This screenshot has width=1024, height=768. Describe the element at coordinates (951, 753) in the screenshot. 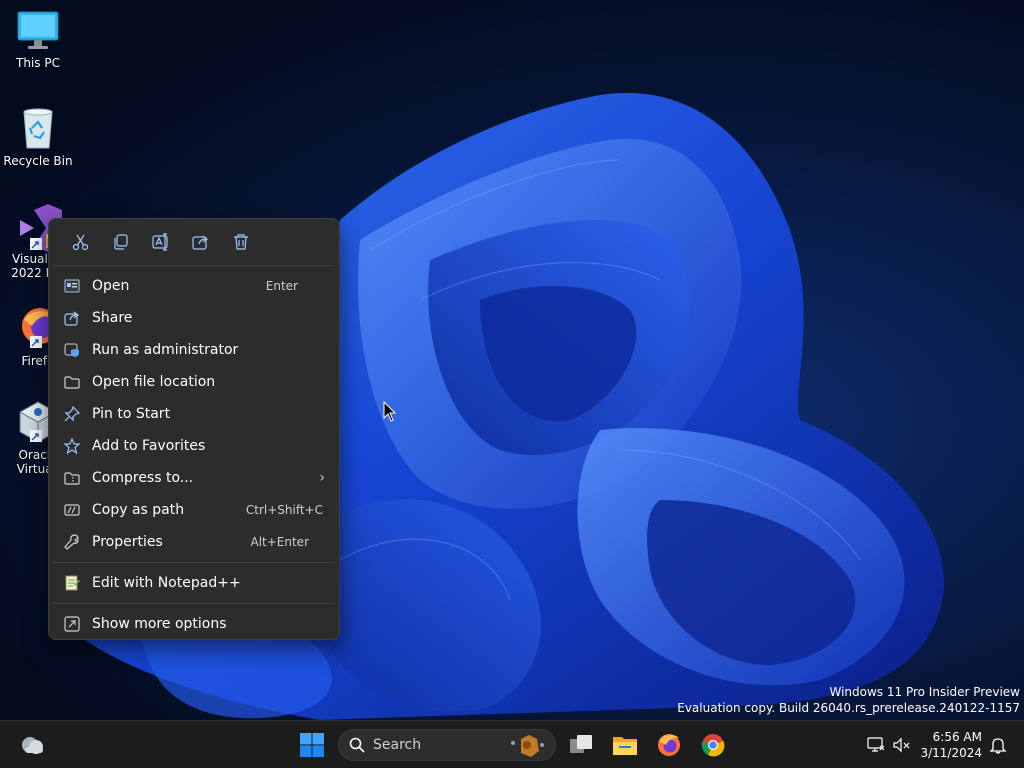

I see `clock-date: 3/11/2024` at that location.